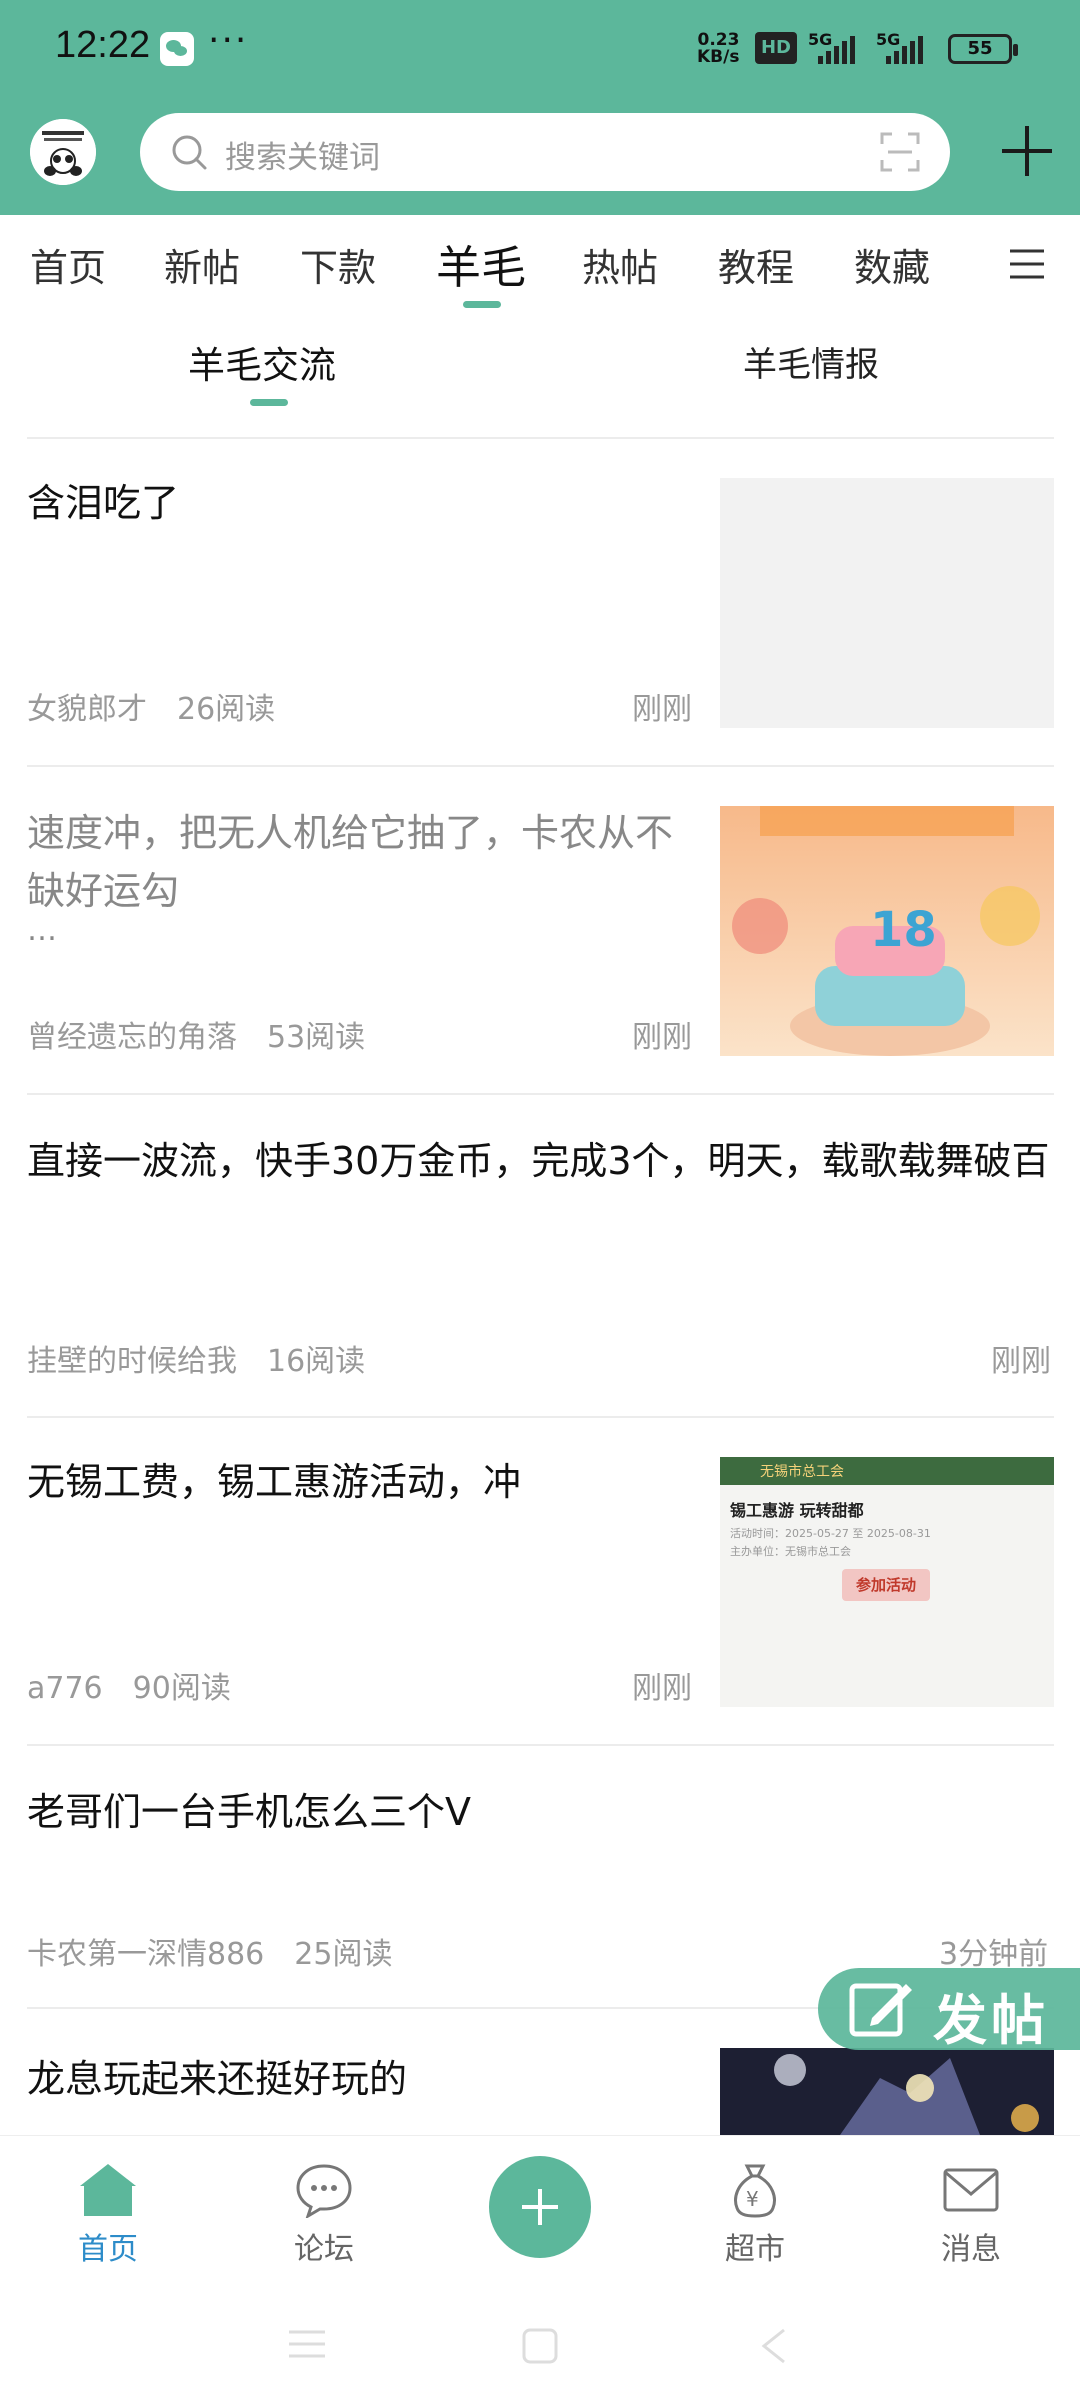 The width and height of the screenshot is (1080, 2400). What do you see at coordinates (146, 1954) in the screenshot?
I see `post-author: 卡农第一深情886` at bounding box center [146, 1954].